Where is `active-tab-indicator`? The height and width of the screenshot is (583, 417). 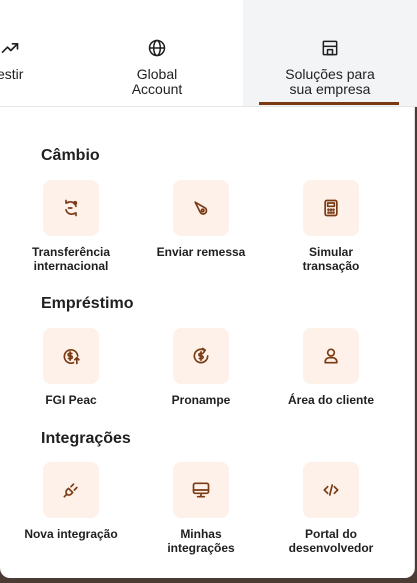
active-tab-indicator is located at coordinates (329, 103).